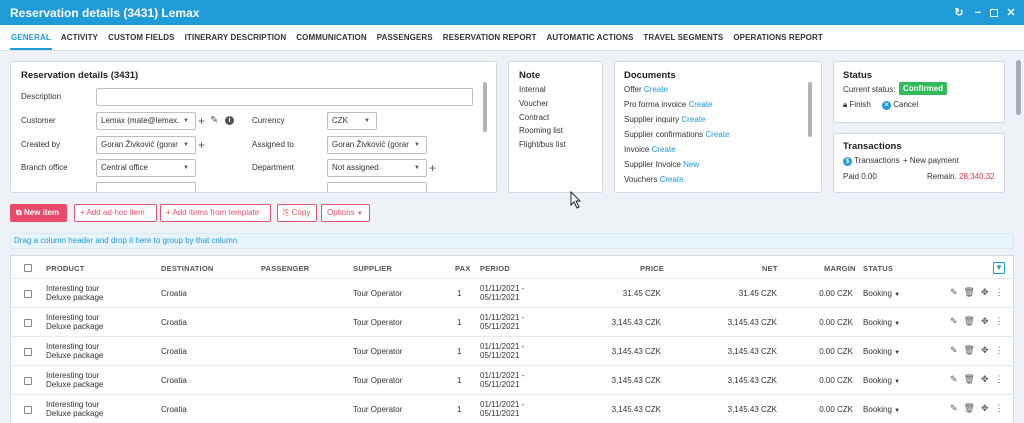 Image resolution: width=1024 pixels, height=423 pixels. Describe the element at coordinates (297, 213) in the screenshot. I see `copy-button: ⎘ Copy` at that location.